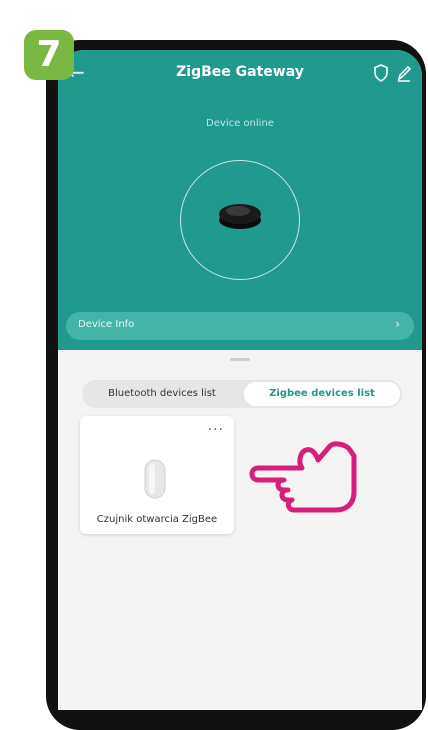 The image size is (428, 730). Describe the element at coordinates (240, 123) in the screenshot. I see `device-status: Device online` at that location.